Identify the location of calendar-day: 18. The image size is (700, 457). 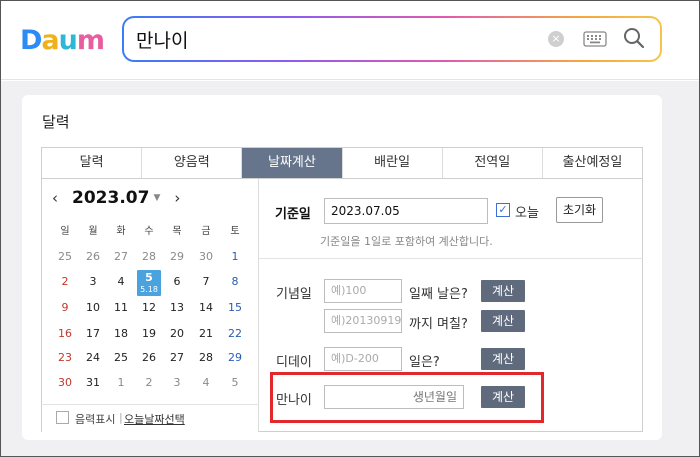
(121, 334).